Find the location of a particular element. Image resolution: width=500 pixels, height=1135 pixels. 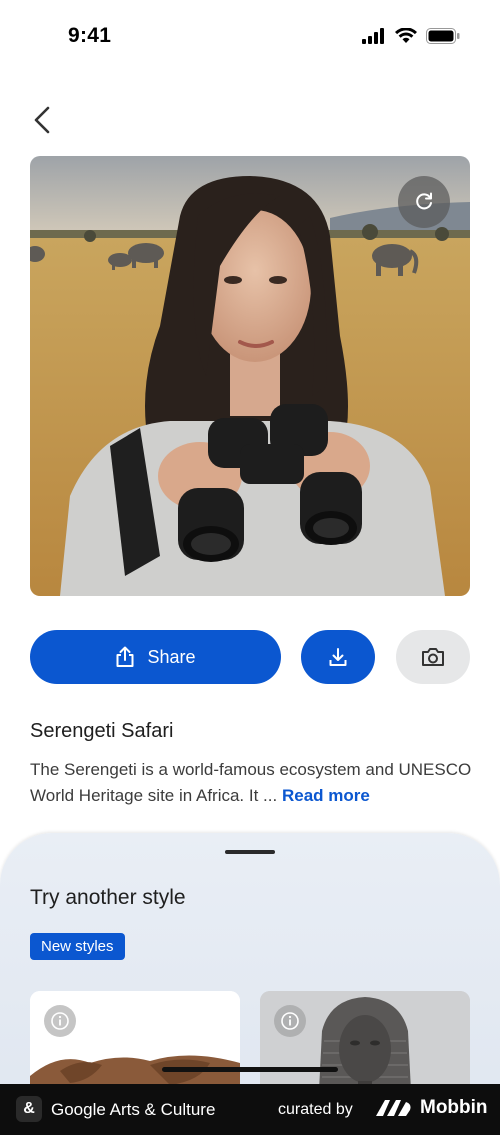

curated-by-label: curated by is located at coordinates (315, 1109).